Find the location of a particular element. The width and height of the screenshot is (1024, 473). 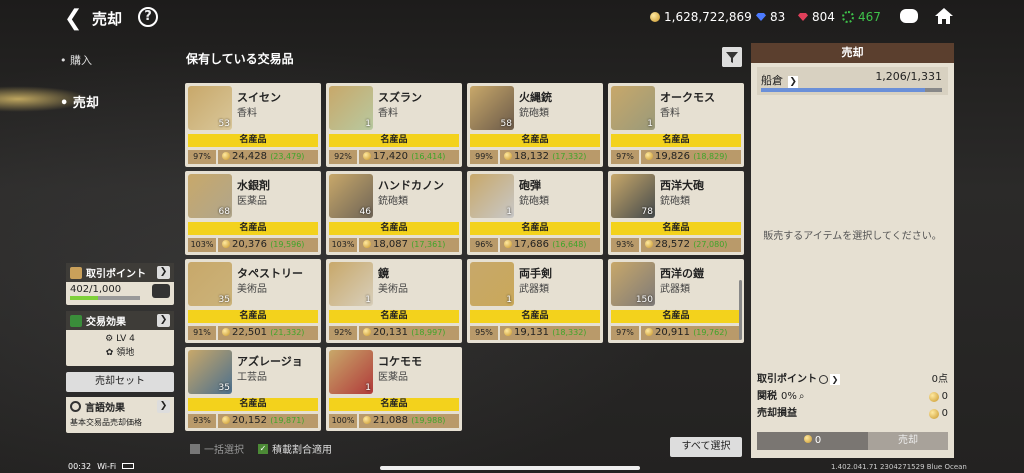

select-all-button: すべて選択 is located at coordinates (706, 447).